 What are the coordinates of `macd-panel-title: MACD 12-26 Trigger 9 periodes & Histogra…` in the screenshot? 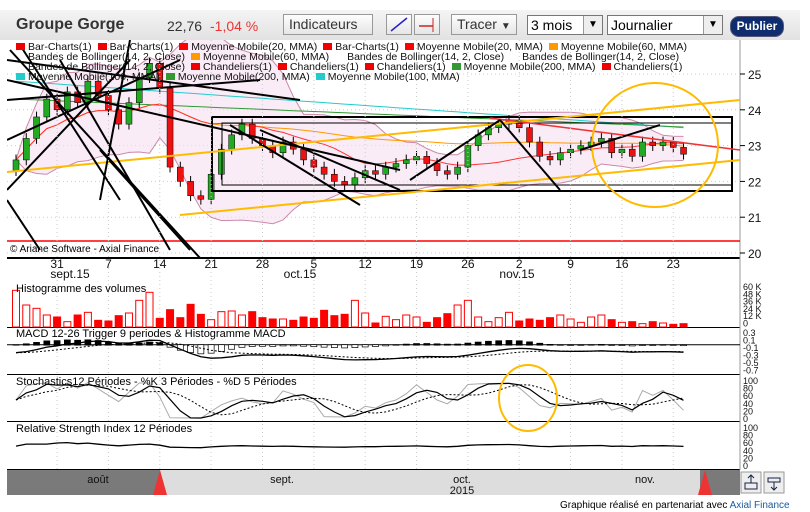 It's located at (151, 334).